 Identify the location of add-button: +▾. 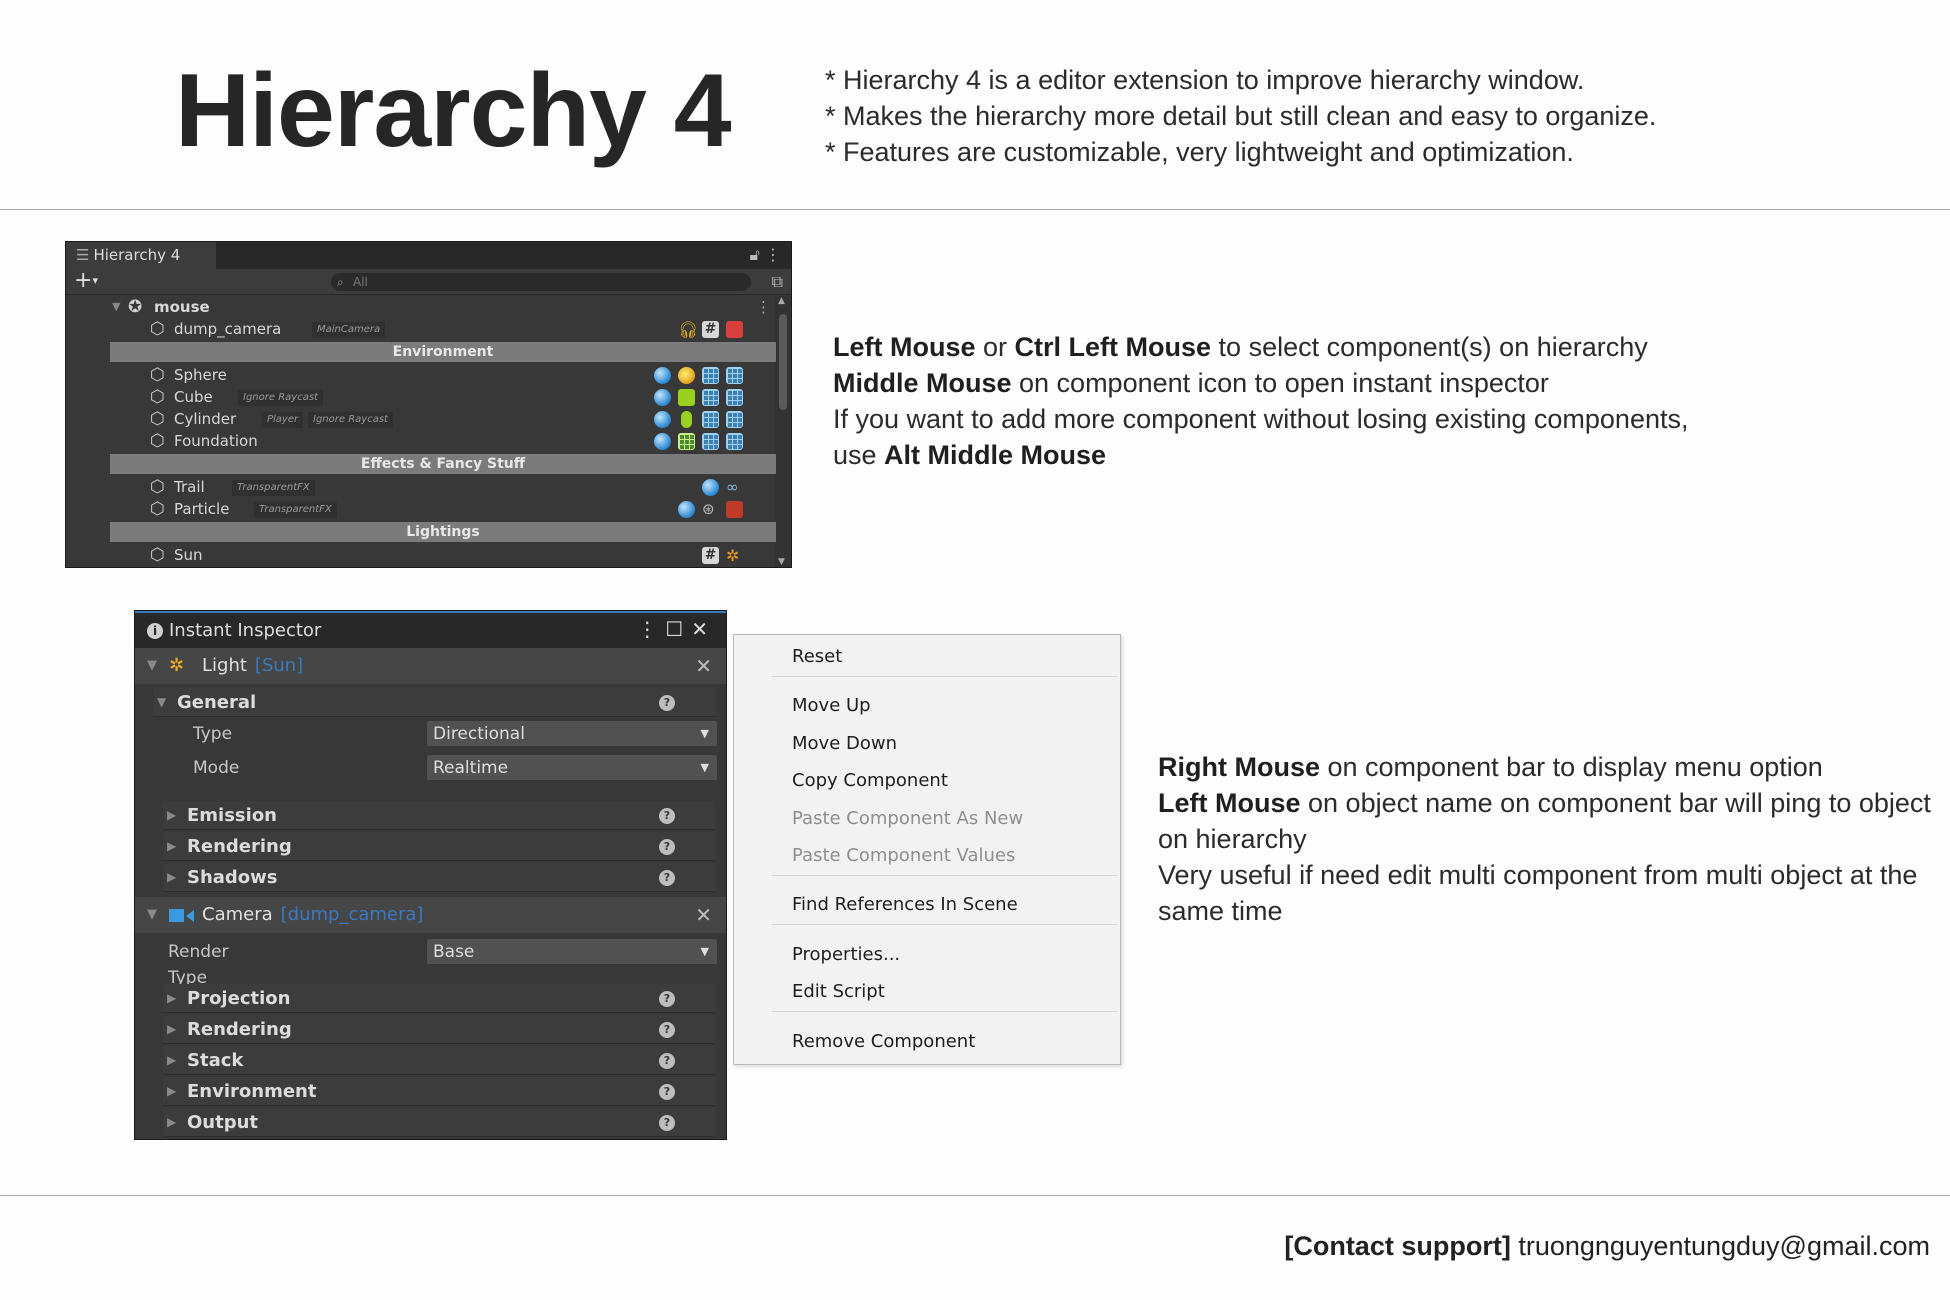
(86, 281).